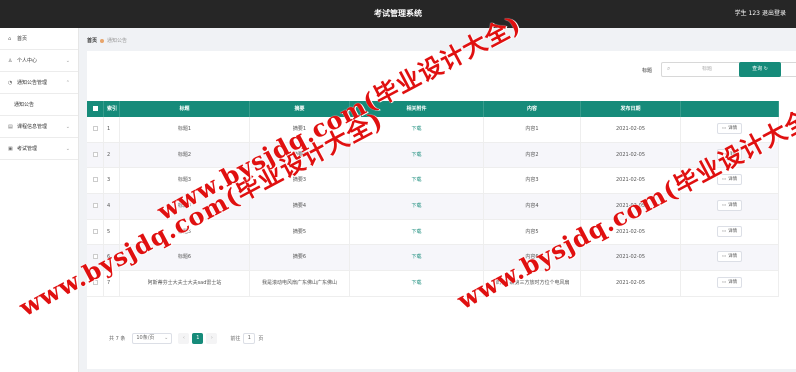 Image resolution: width=796 pixels, height=372 pixels. I want to click on col-attachment: 相关附件, so click(417, 109).